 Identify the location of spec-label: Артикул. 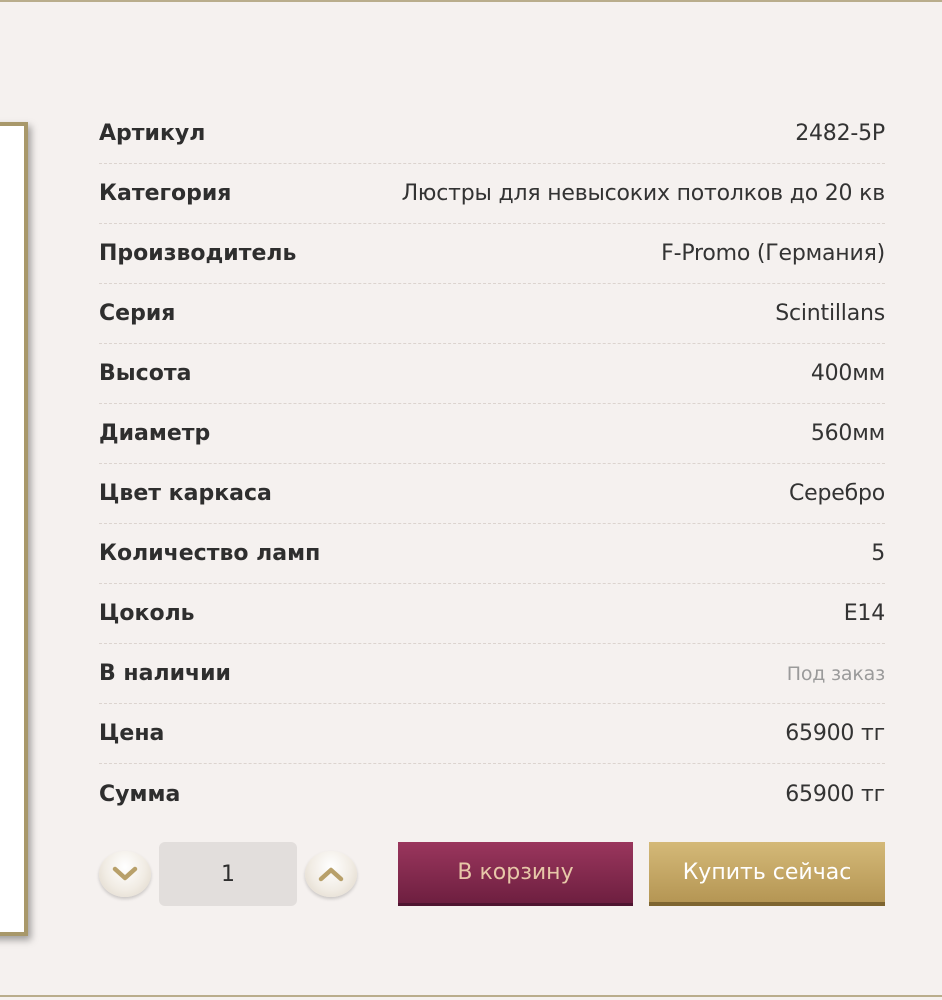
(152, 133).